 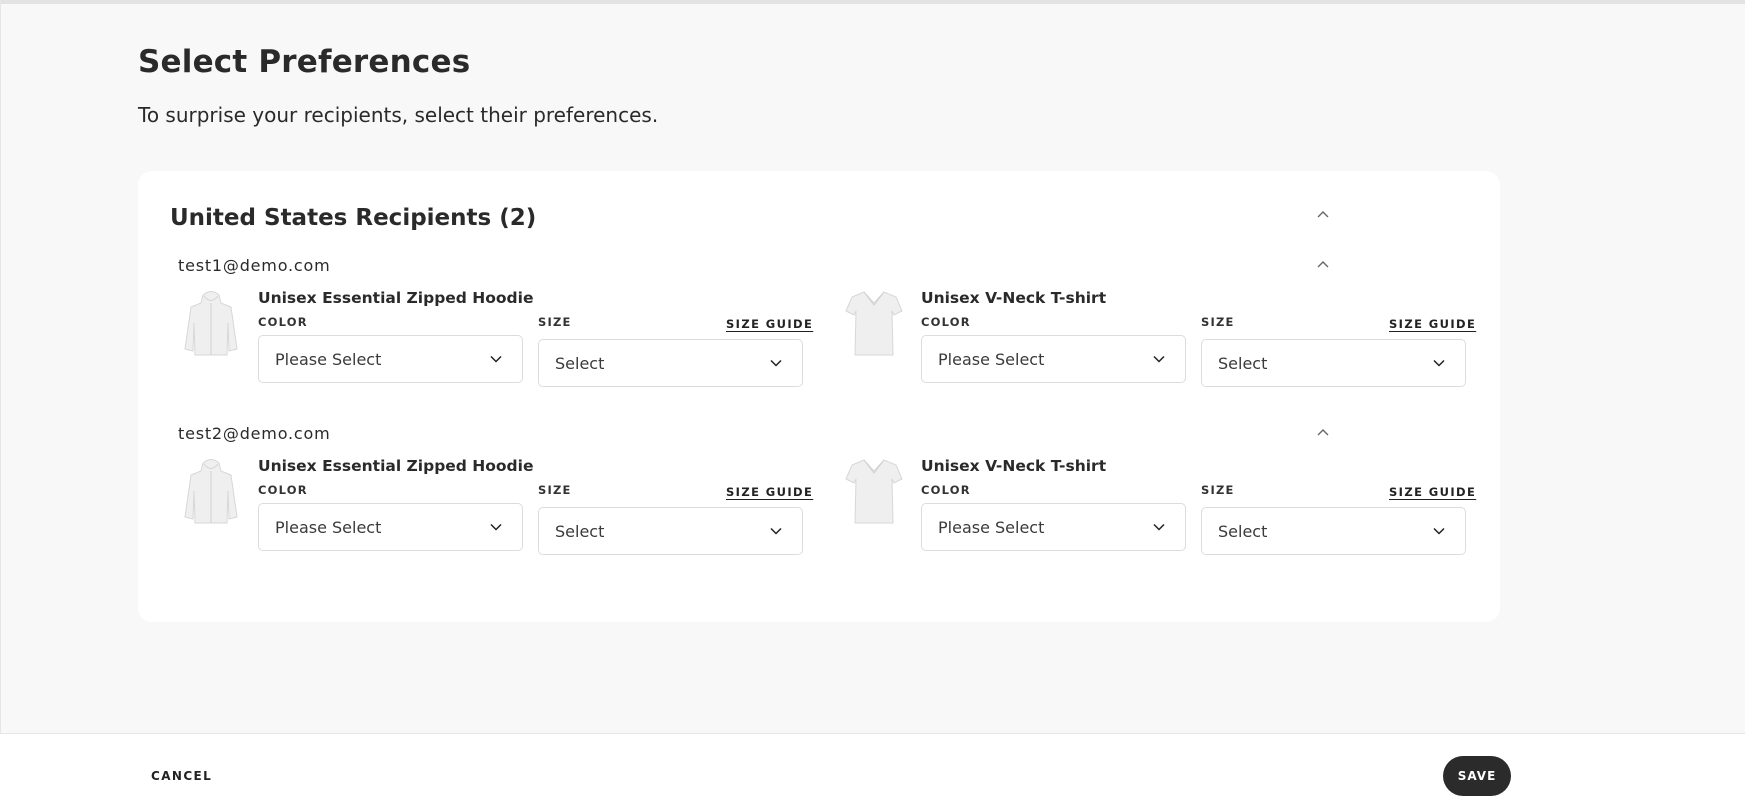 I want to click on recipient-email: test2@demo.com, so click(x=254, y=433).